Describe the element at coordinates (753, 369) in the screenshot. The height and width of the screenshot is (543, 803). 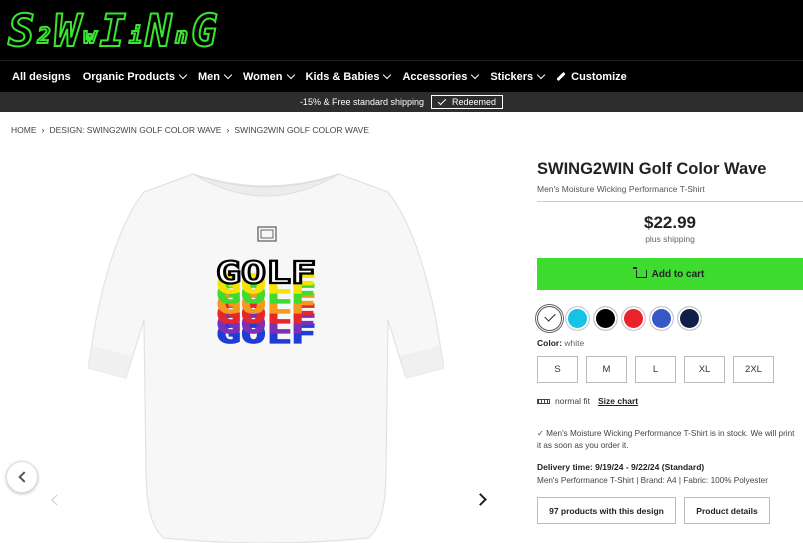
I see `size-option-2xl: 2XL` at that location.